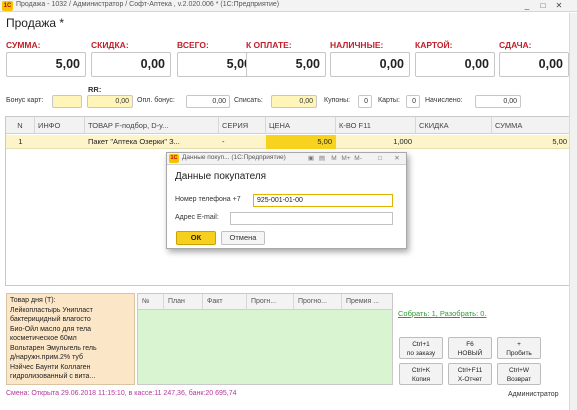  I want to click on column-header-discount: СКИДКА, so click(454, 125).